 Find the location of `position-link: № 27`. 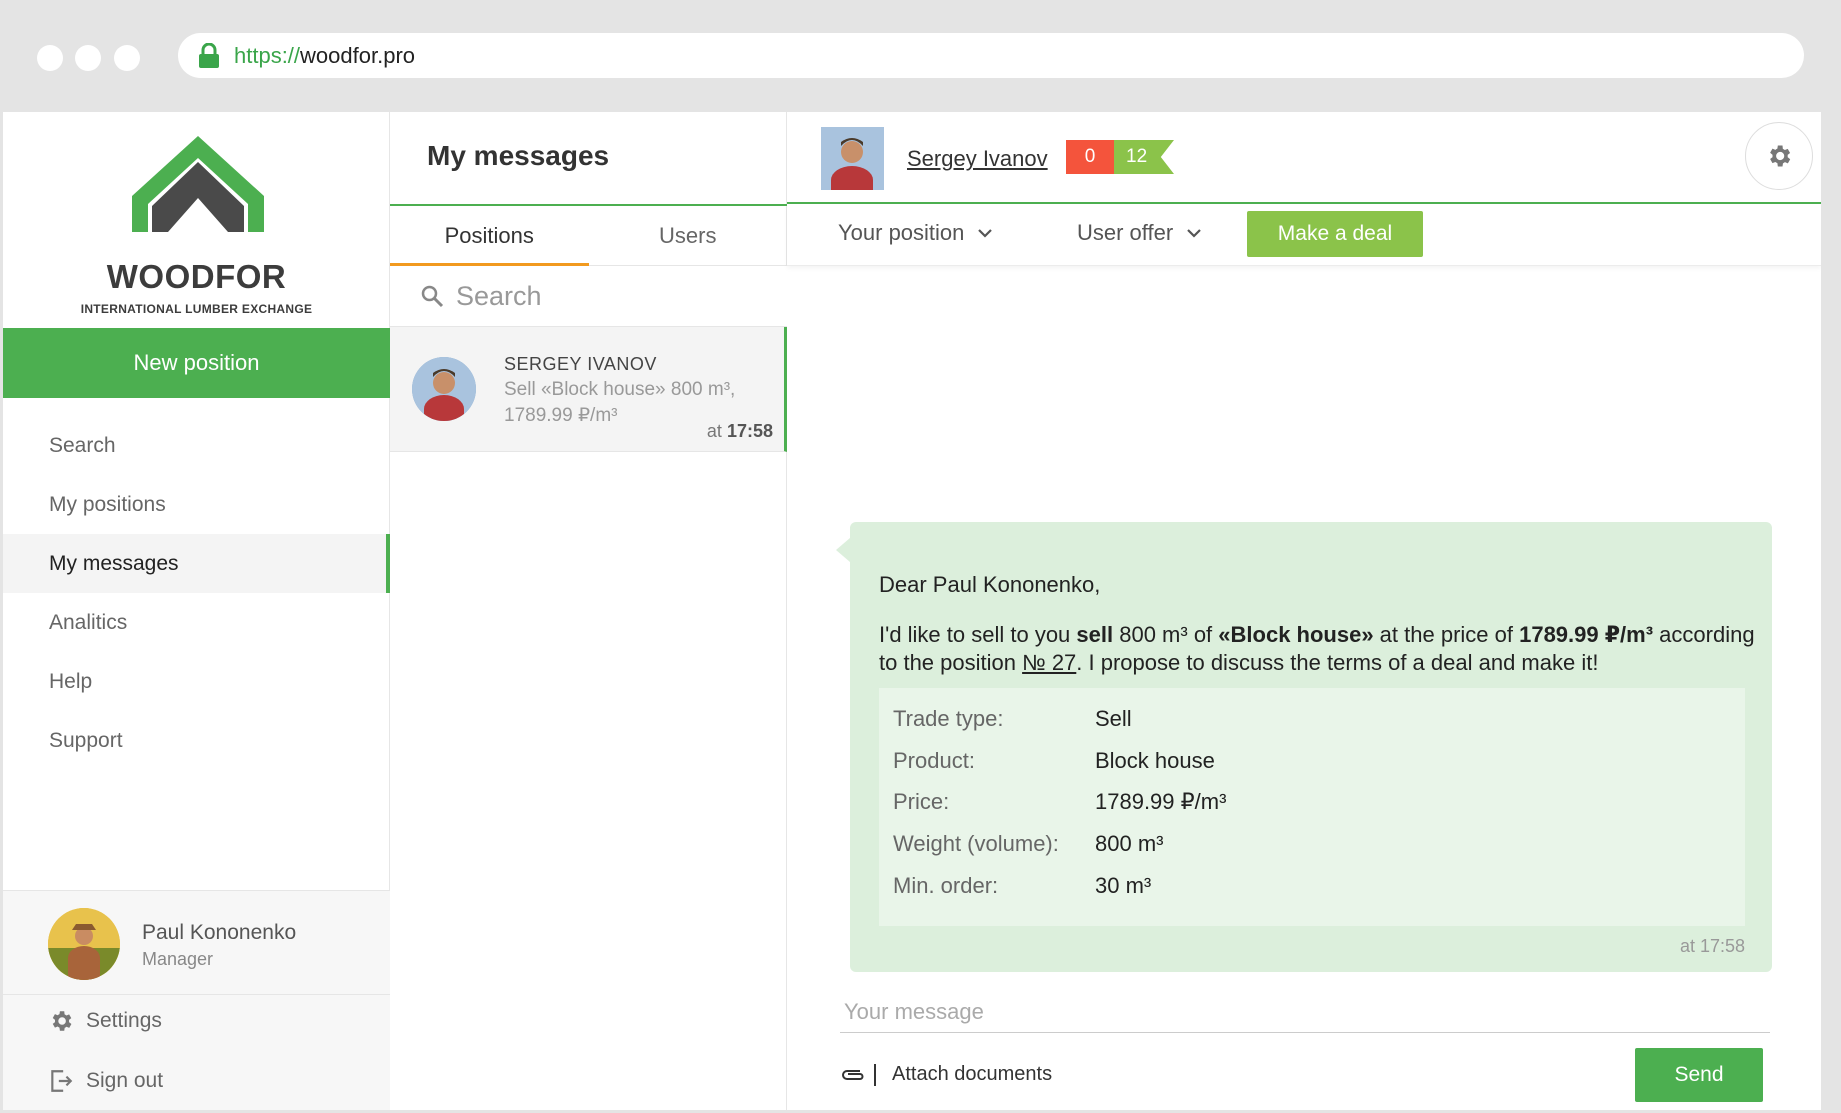

position-link: № 27 is located at coordinates (1049, 662).